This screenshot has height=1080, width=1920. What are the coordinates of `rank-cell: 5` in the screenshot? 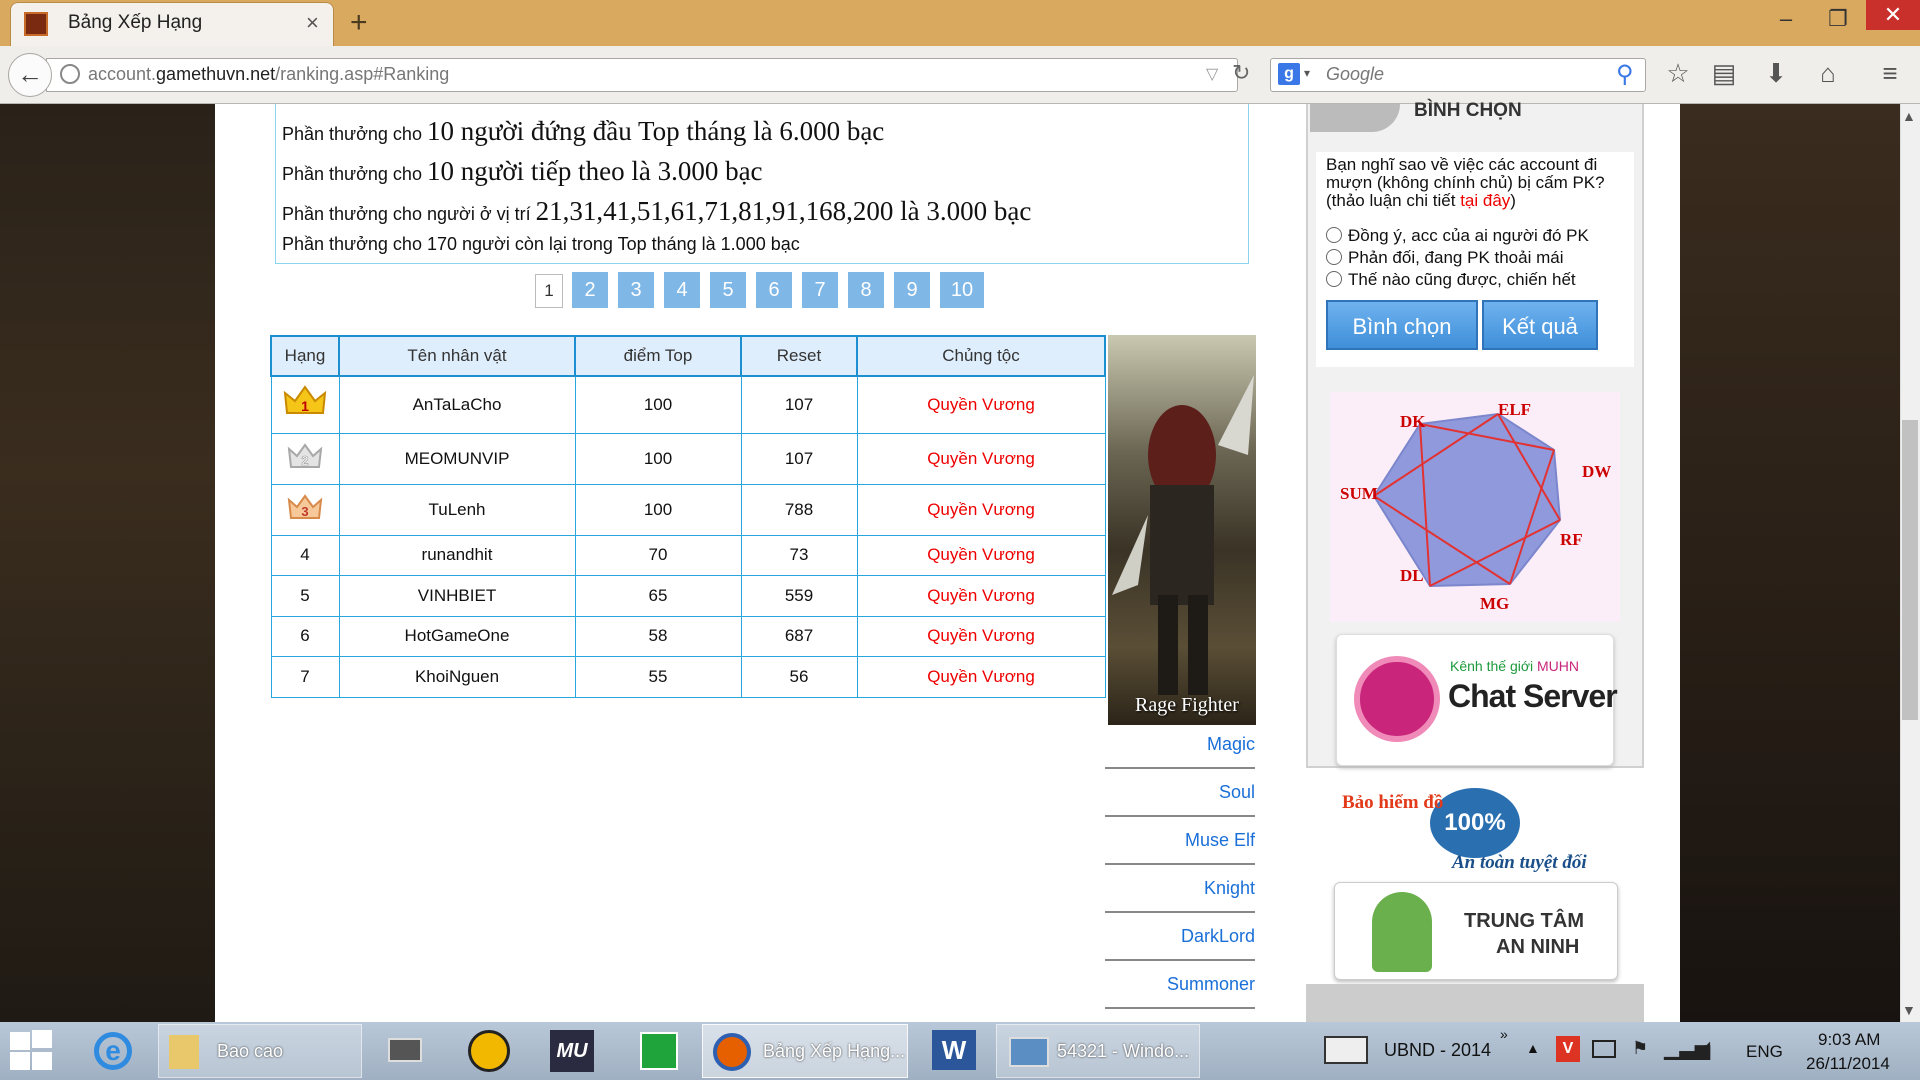 It's located at (305, 595).